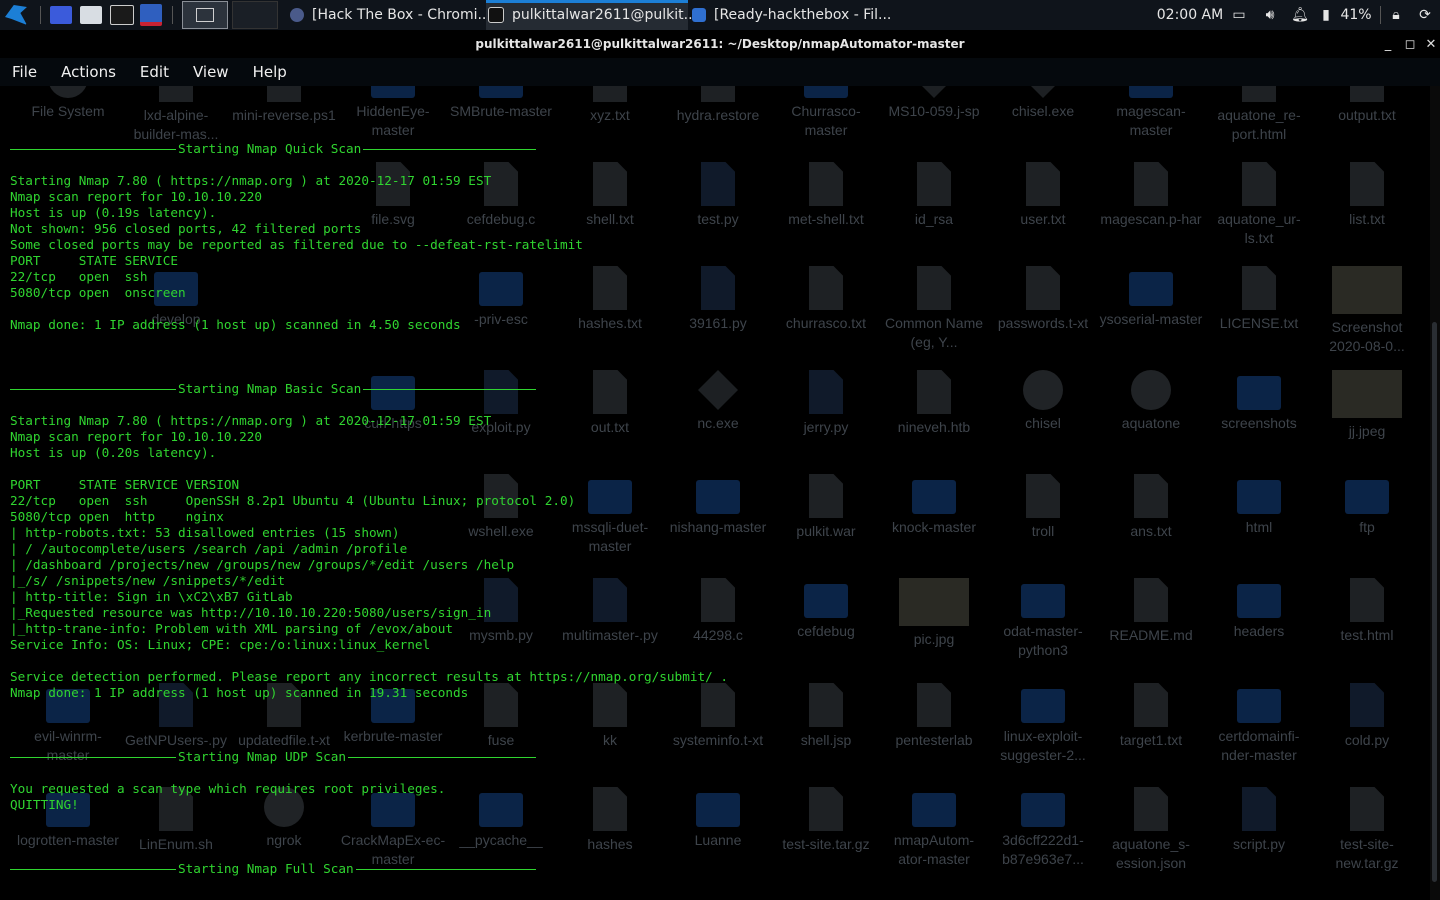 The height and width of the screenshot is (900, 1440). I want to click on header-text: Starting Nmap Basic Scan, so click(270, 388).